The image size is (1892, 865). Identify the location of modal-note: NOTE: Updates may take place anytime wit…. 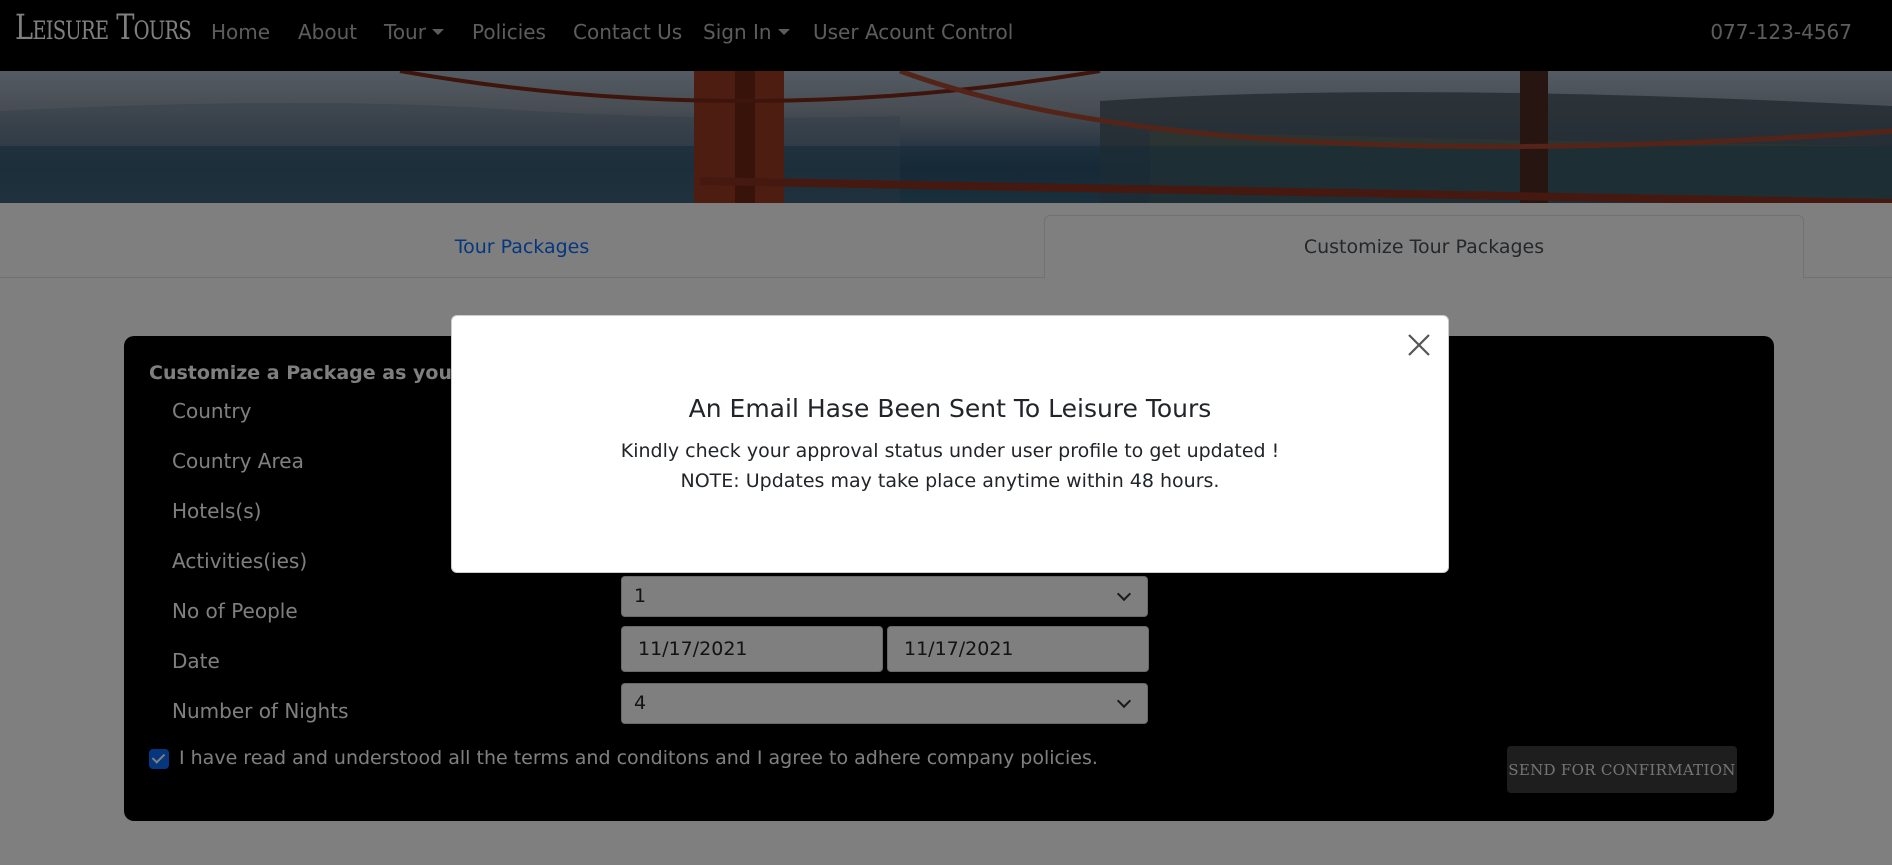
(950, 481).